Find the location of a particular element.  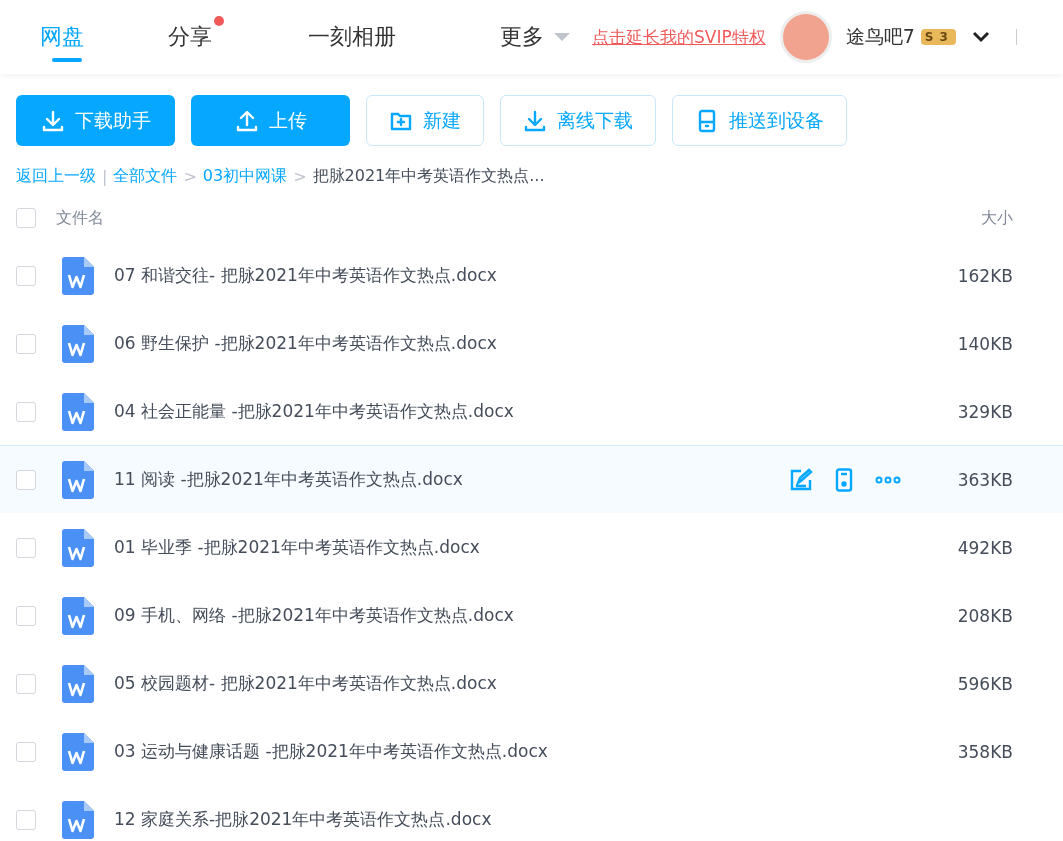

nav-tab: 一刻相册 is located at coordinates (357, 37).